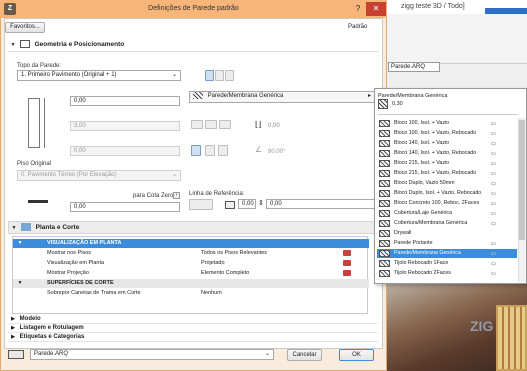  Describe the element at coordinates (213, 263) in the screenshot. I see `property-value: Projetado` at that location.